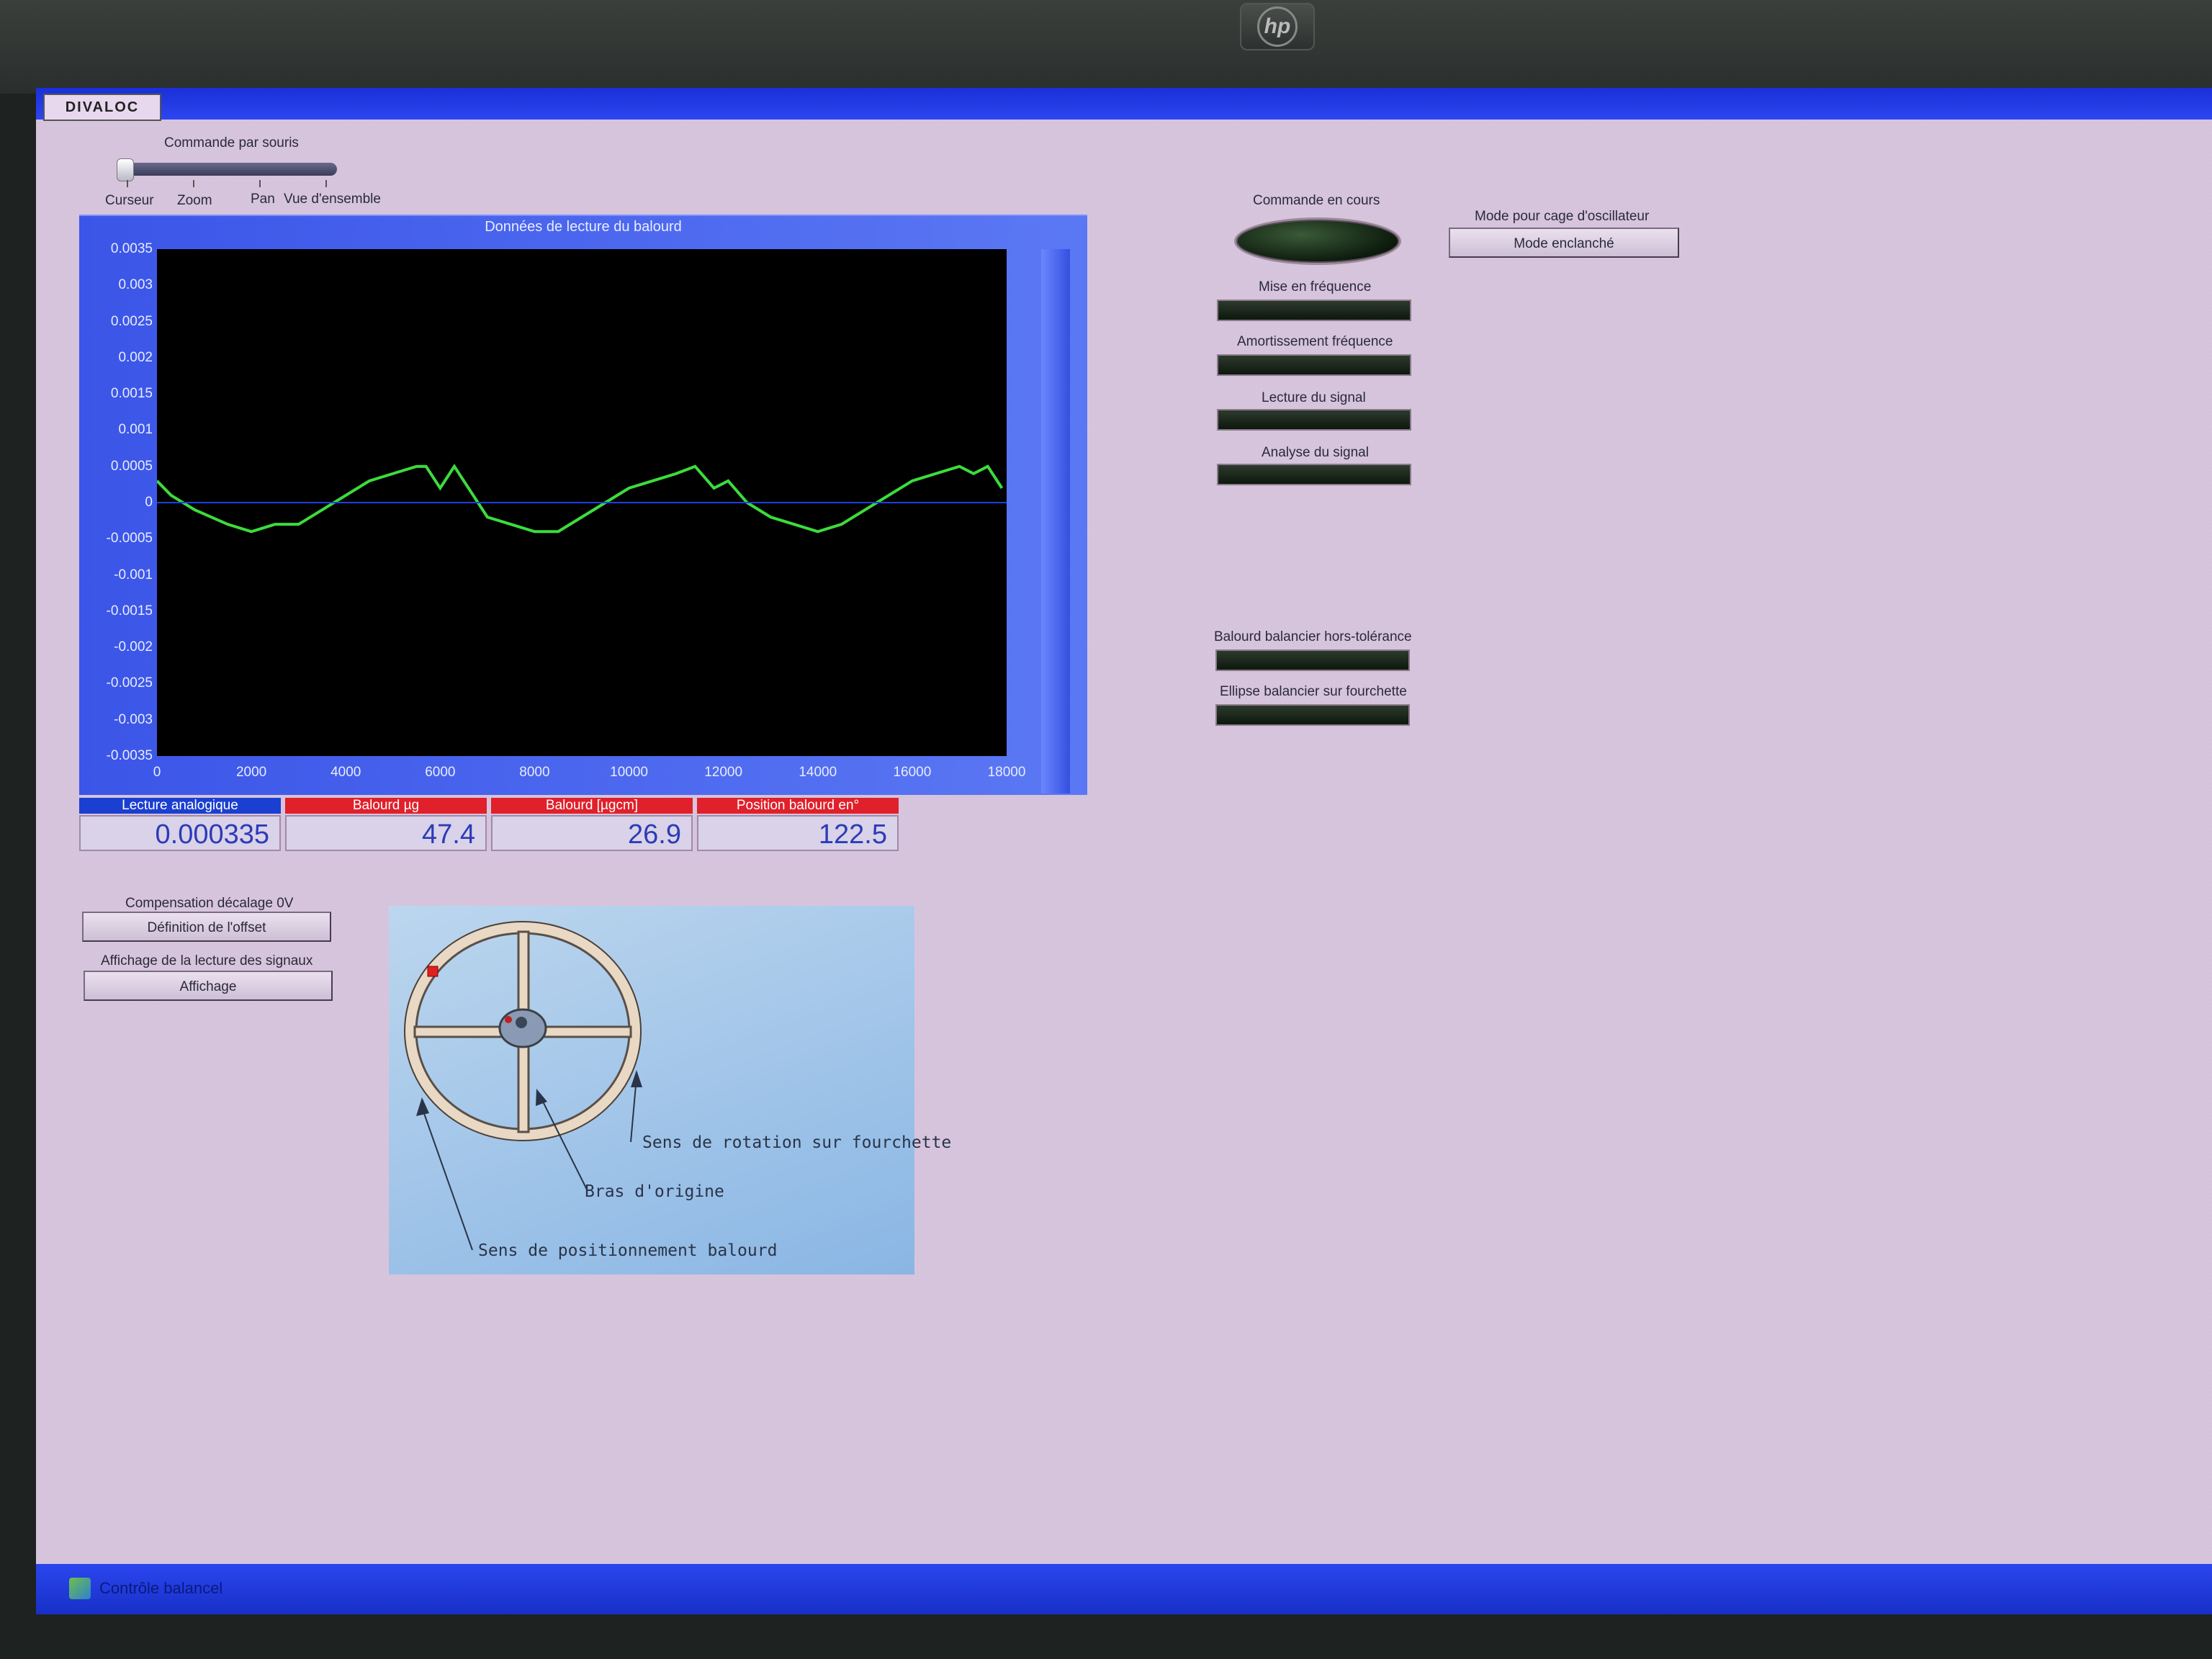 This screenshot has width=2212, height=1659. I want to click on indicator-label: Position balourd en°, so click(798, 806).